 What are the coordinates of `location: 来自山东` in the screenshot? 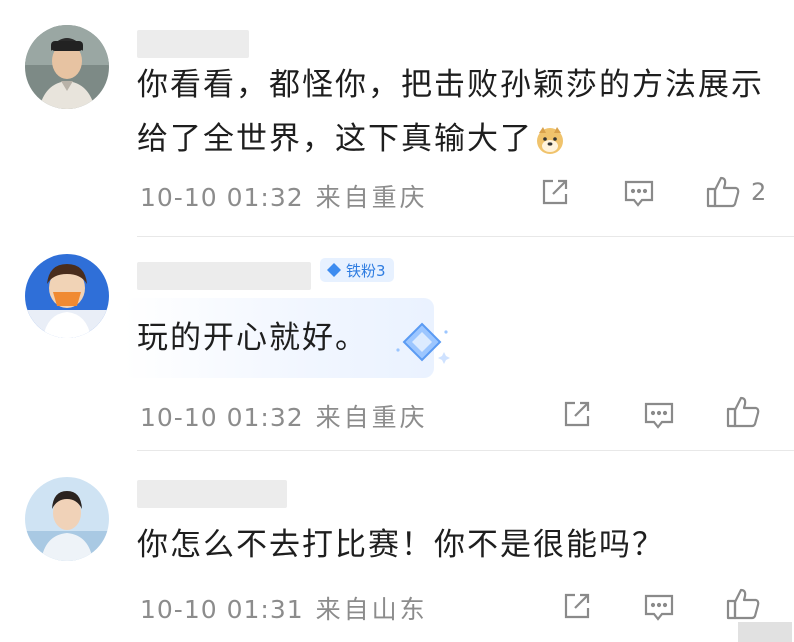 It's located at (371, 609).